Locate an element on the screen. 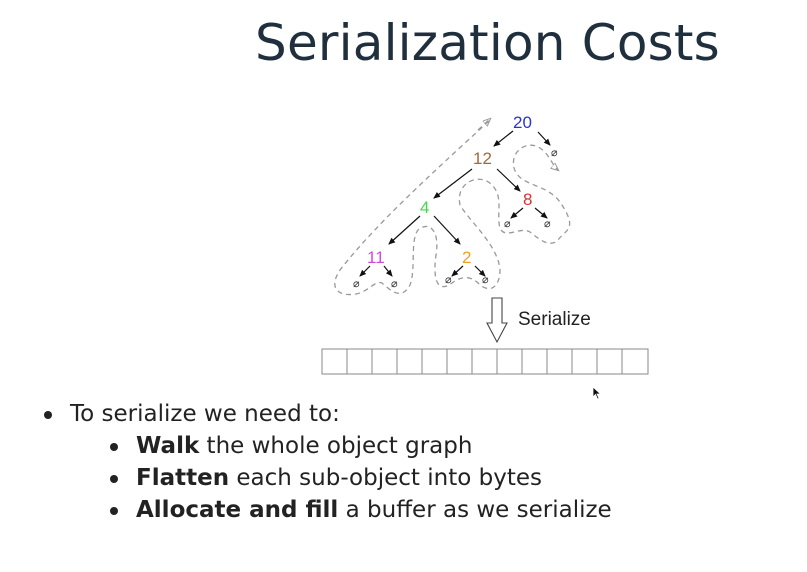 Image resolution: width=807 pixels, height=572 pixels. node-11: 11 is located at coordinates (376, 257).